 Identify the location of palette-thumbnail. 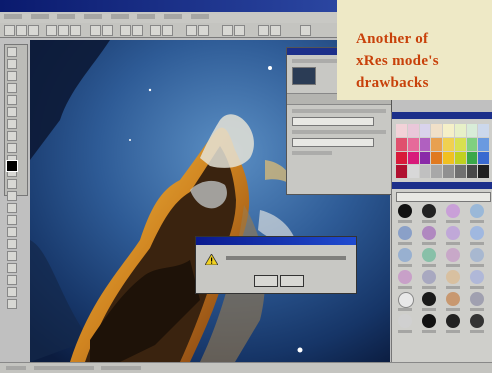
(304, 76).